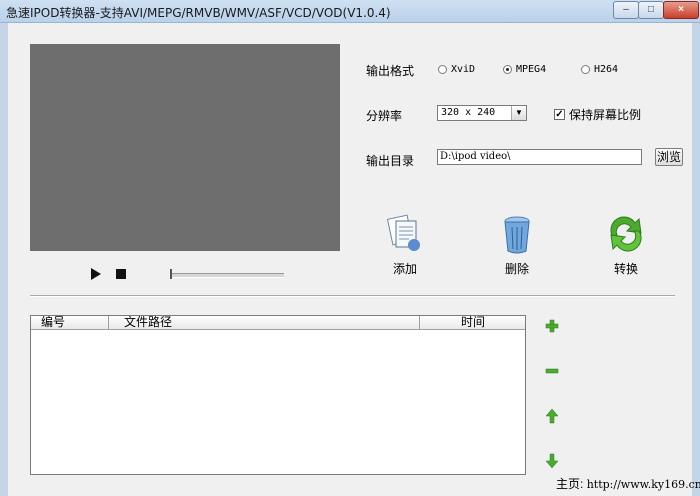 This screenshot has width=700, height=496. Describe the element at coordinates (352, 296) in the screenshot. I see `separator` at that location.